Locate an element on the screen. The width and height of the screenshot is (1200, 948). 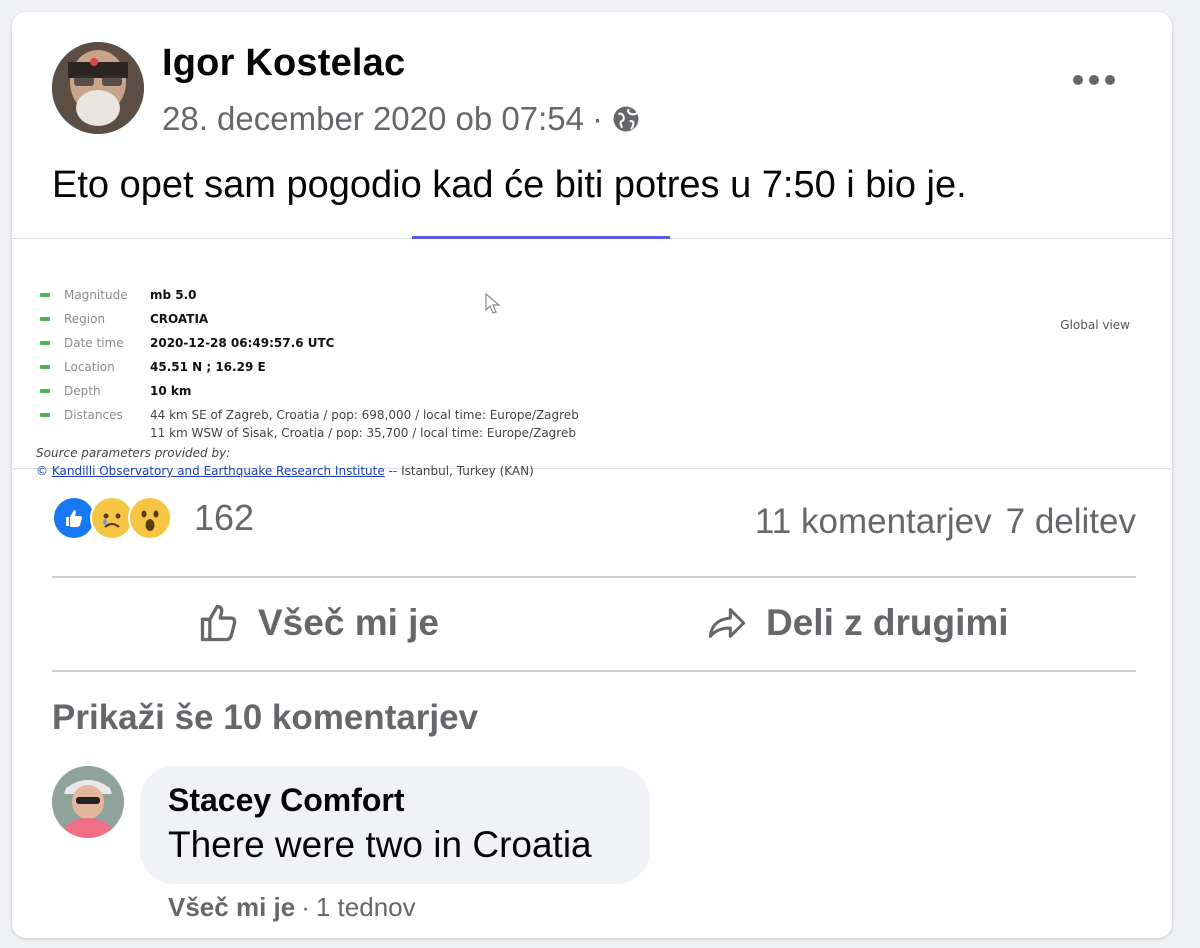
quake-value: mb 5.0 is located at coordinates (173, 295).